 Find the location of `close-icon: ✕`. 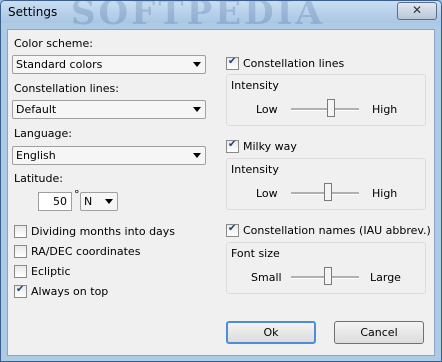

close-icon: ✕ is located at coordinates (417, 10).